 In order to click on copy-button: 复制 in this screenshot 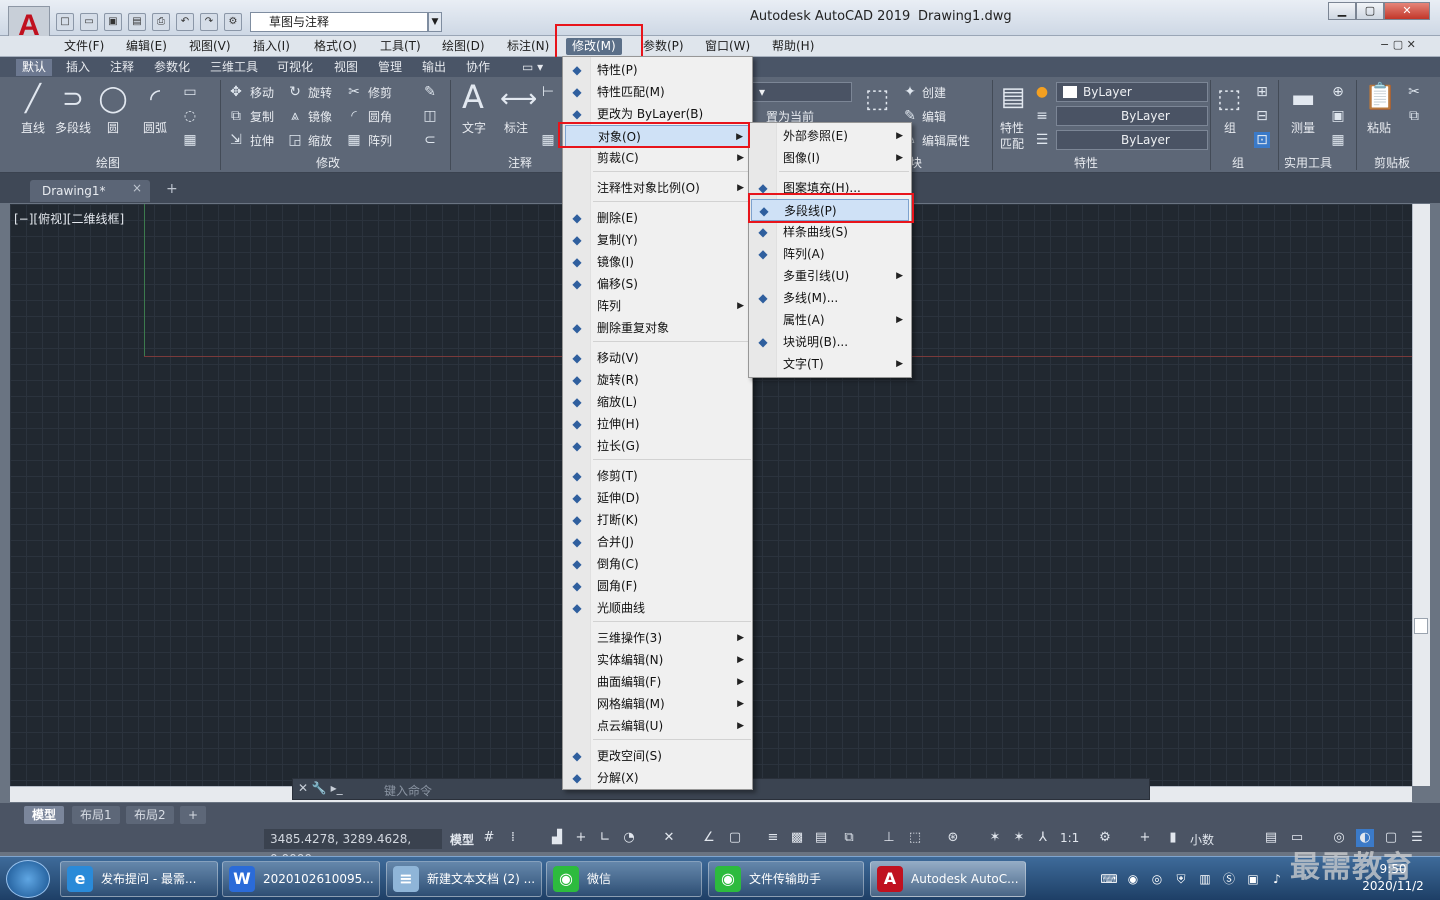, I will do `click(262, 116)`.